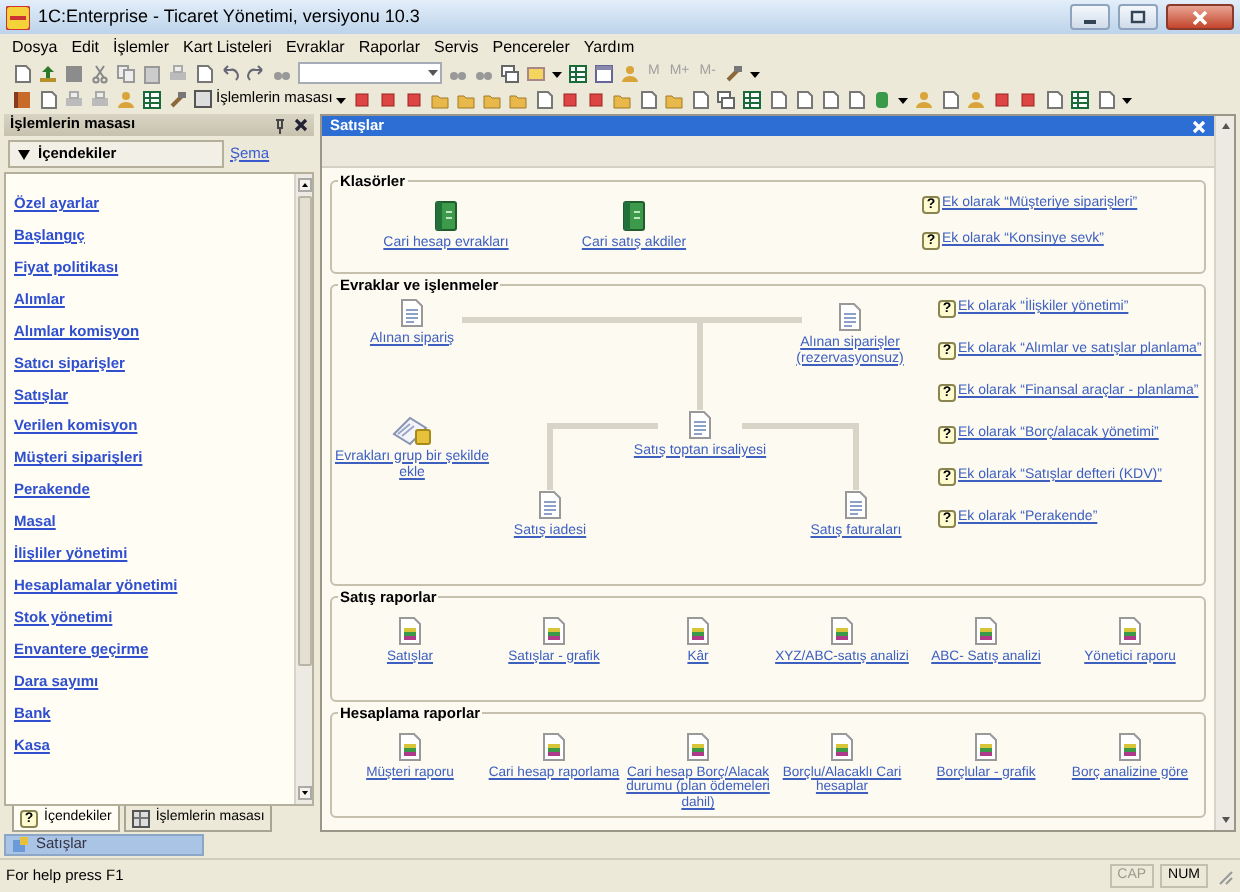 This screenshot has width=1240, height=892. Describe the element at coordinates (370, 73) in the screenshot. I see `search-combo-field` at that location.